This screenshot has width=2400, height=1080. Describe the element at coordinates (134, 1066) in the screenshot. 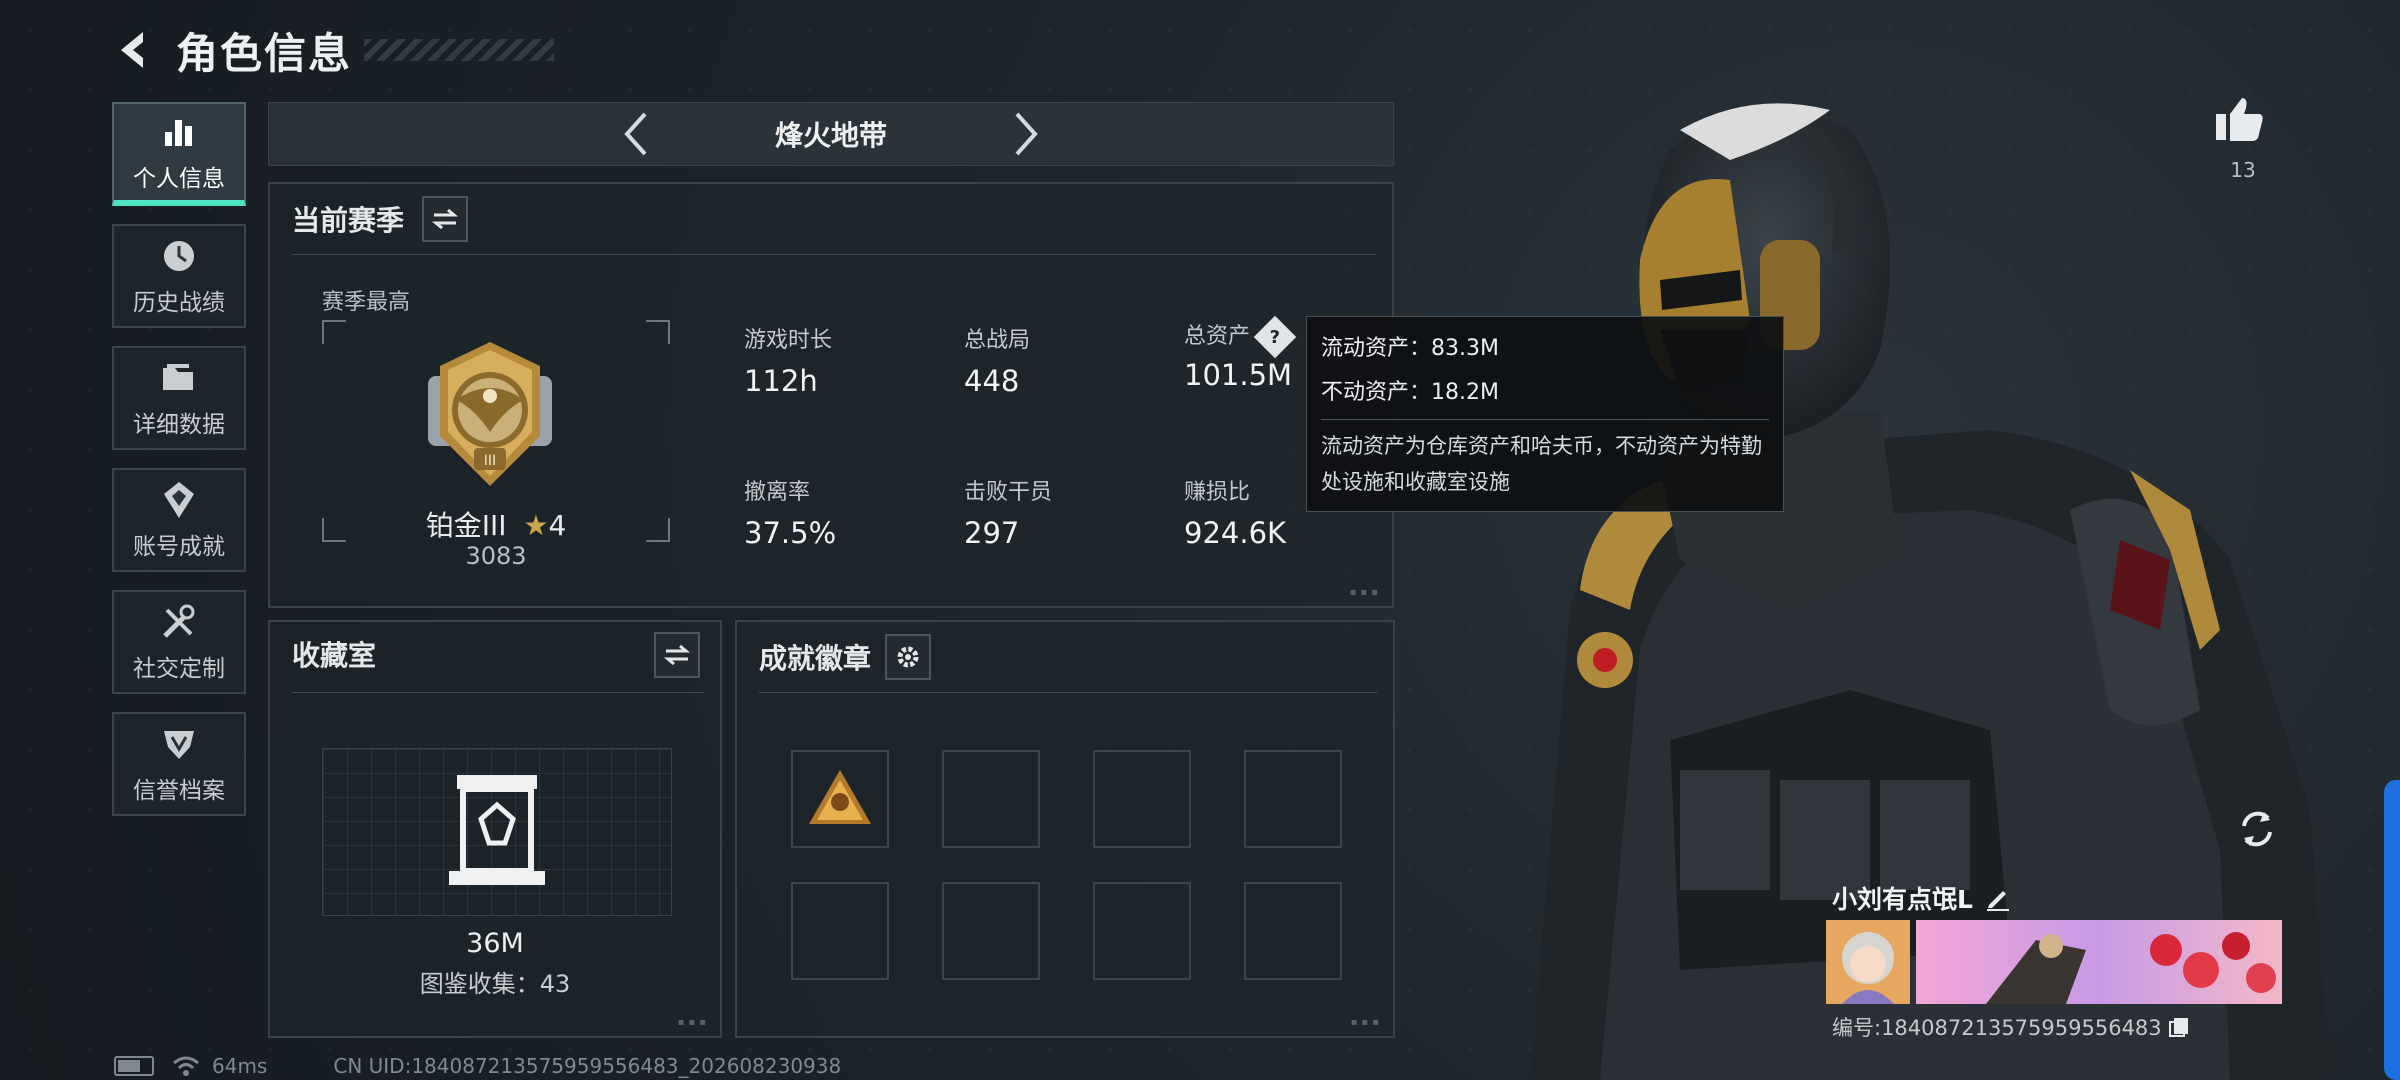

I see `battery-icon` at that location.